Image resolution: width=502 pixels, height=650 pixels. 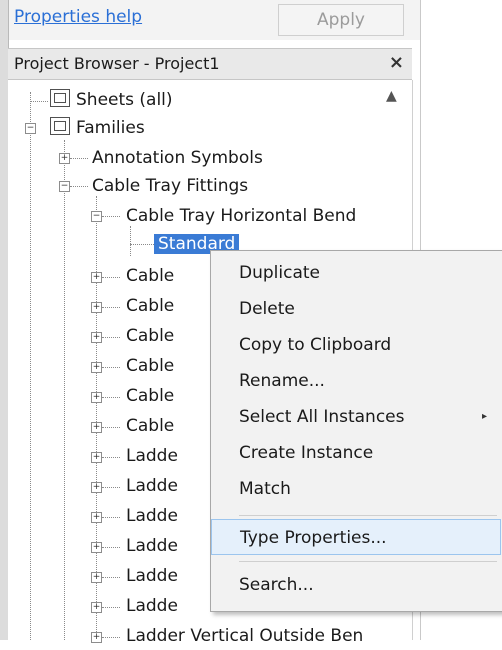 I want to click on submenu-arrow-icon: ▸, so click(x=484, y=416).